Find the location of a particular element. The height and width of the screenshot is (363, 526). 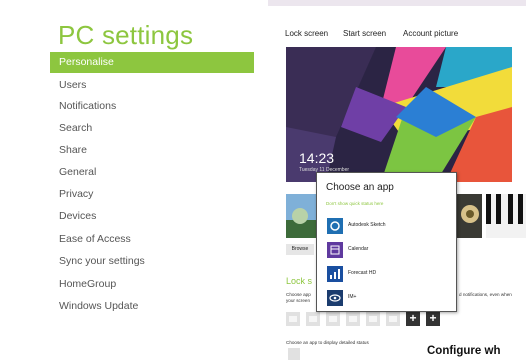

page-title: PC settings is located at coordinates (126, 35).